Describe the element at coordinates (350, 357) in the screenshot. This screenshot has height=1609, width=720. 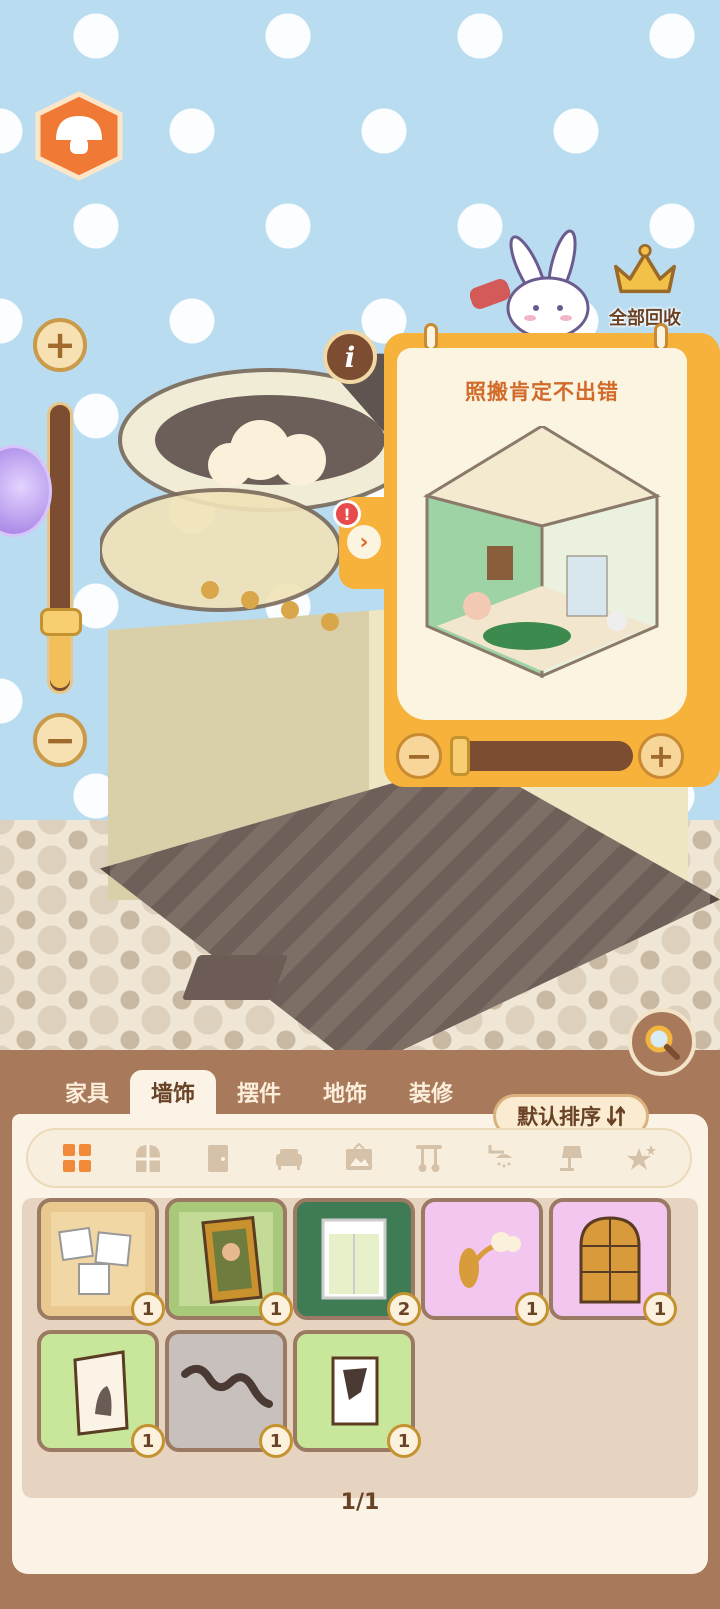
I see `info-icon: i` at that location.